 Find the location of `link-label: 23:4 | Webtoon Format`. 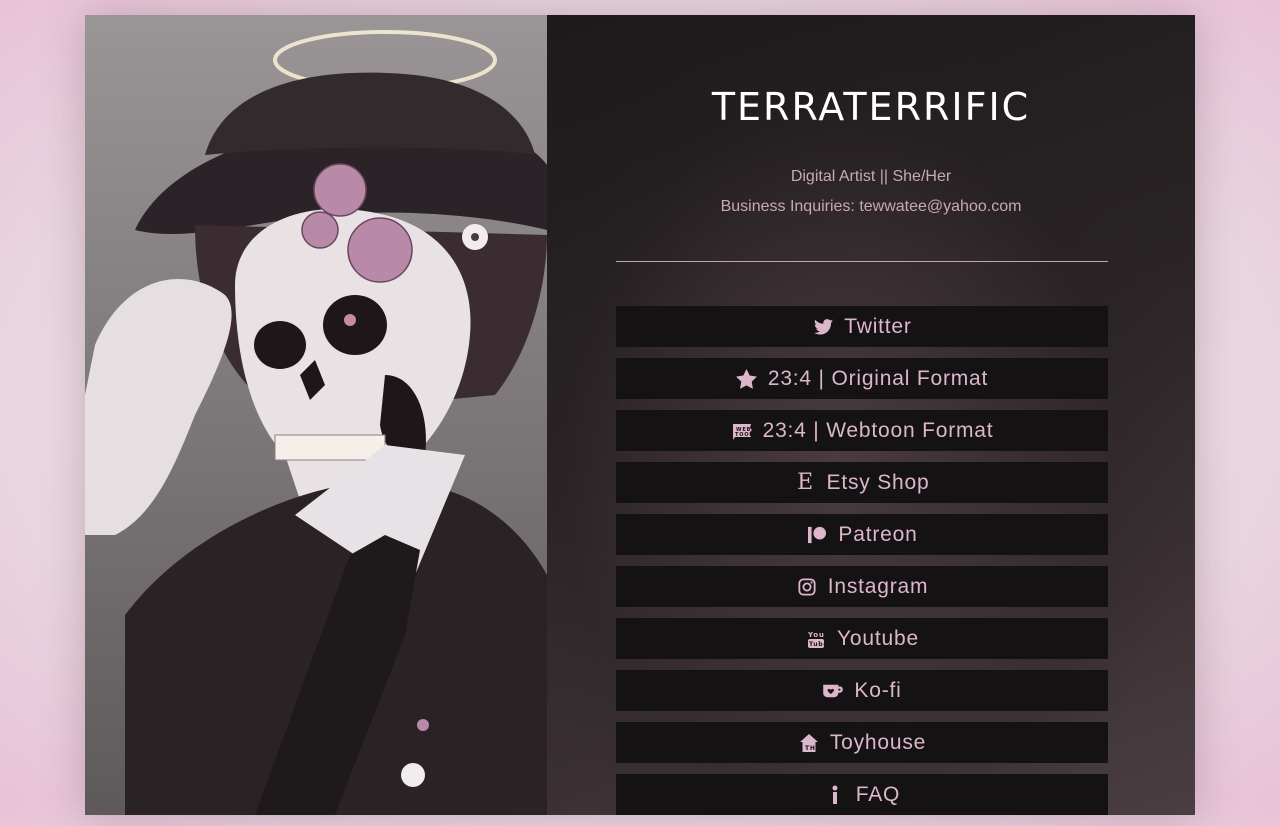

link-label: 23:4 | Webtoon Format is located at coordinates (878, 430).